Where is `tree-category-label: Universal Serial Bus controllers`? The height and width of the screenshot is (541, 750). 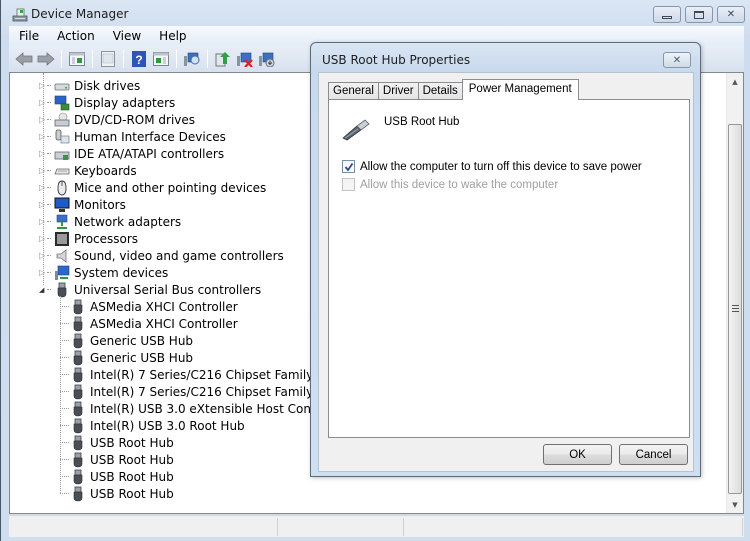
tree-category-label: Universal Serial Bus controllers is located at coordinates (168, 289).